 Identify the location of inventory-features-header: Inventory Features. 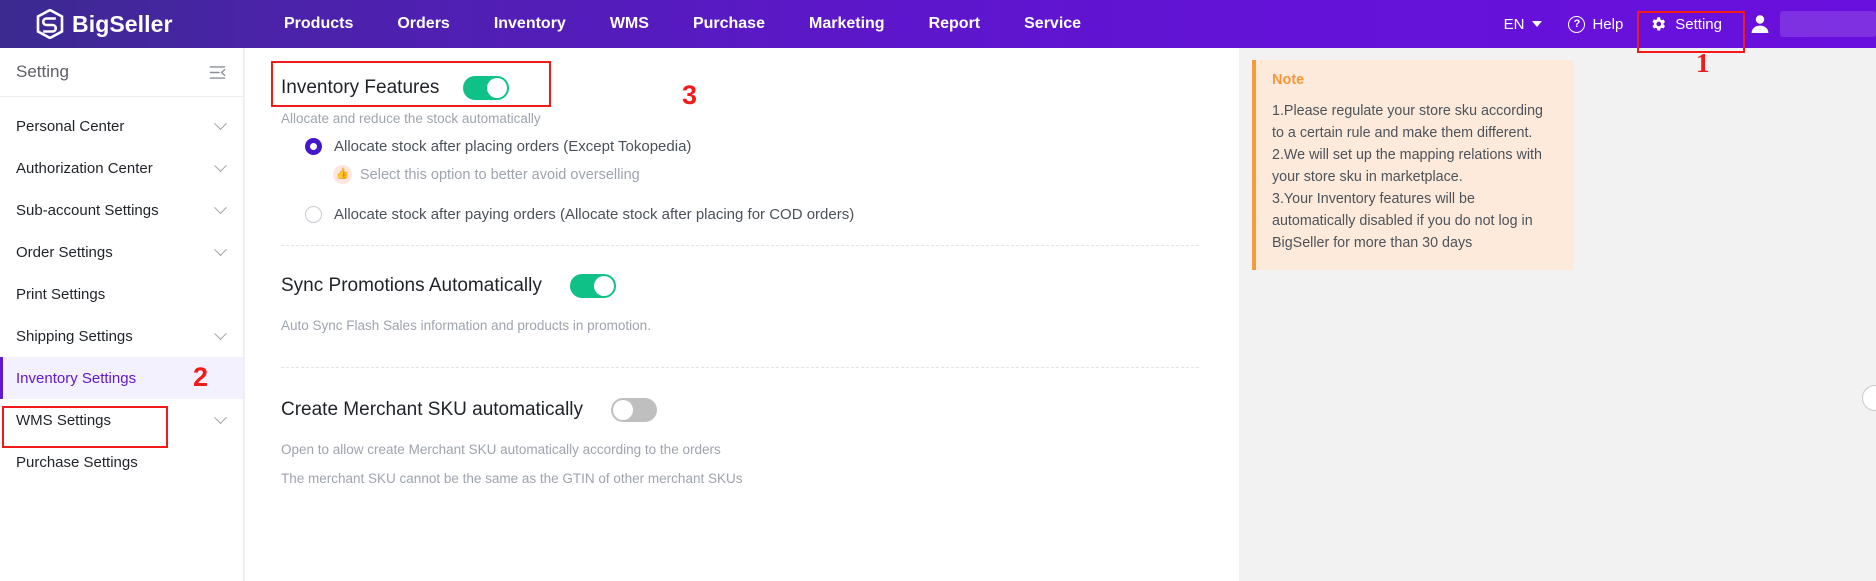
(735, 85).